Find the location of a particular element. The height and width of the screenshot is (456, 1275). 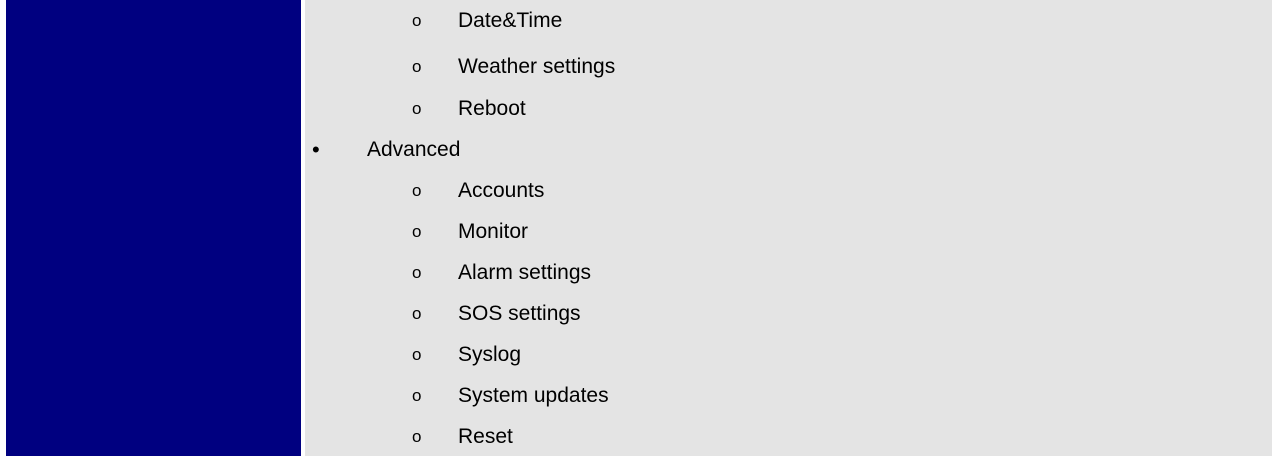

list-item-label: Alarm settings is located at coordinates (525, 272).